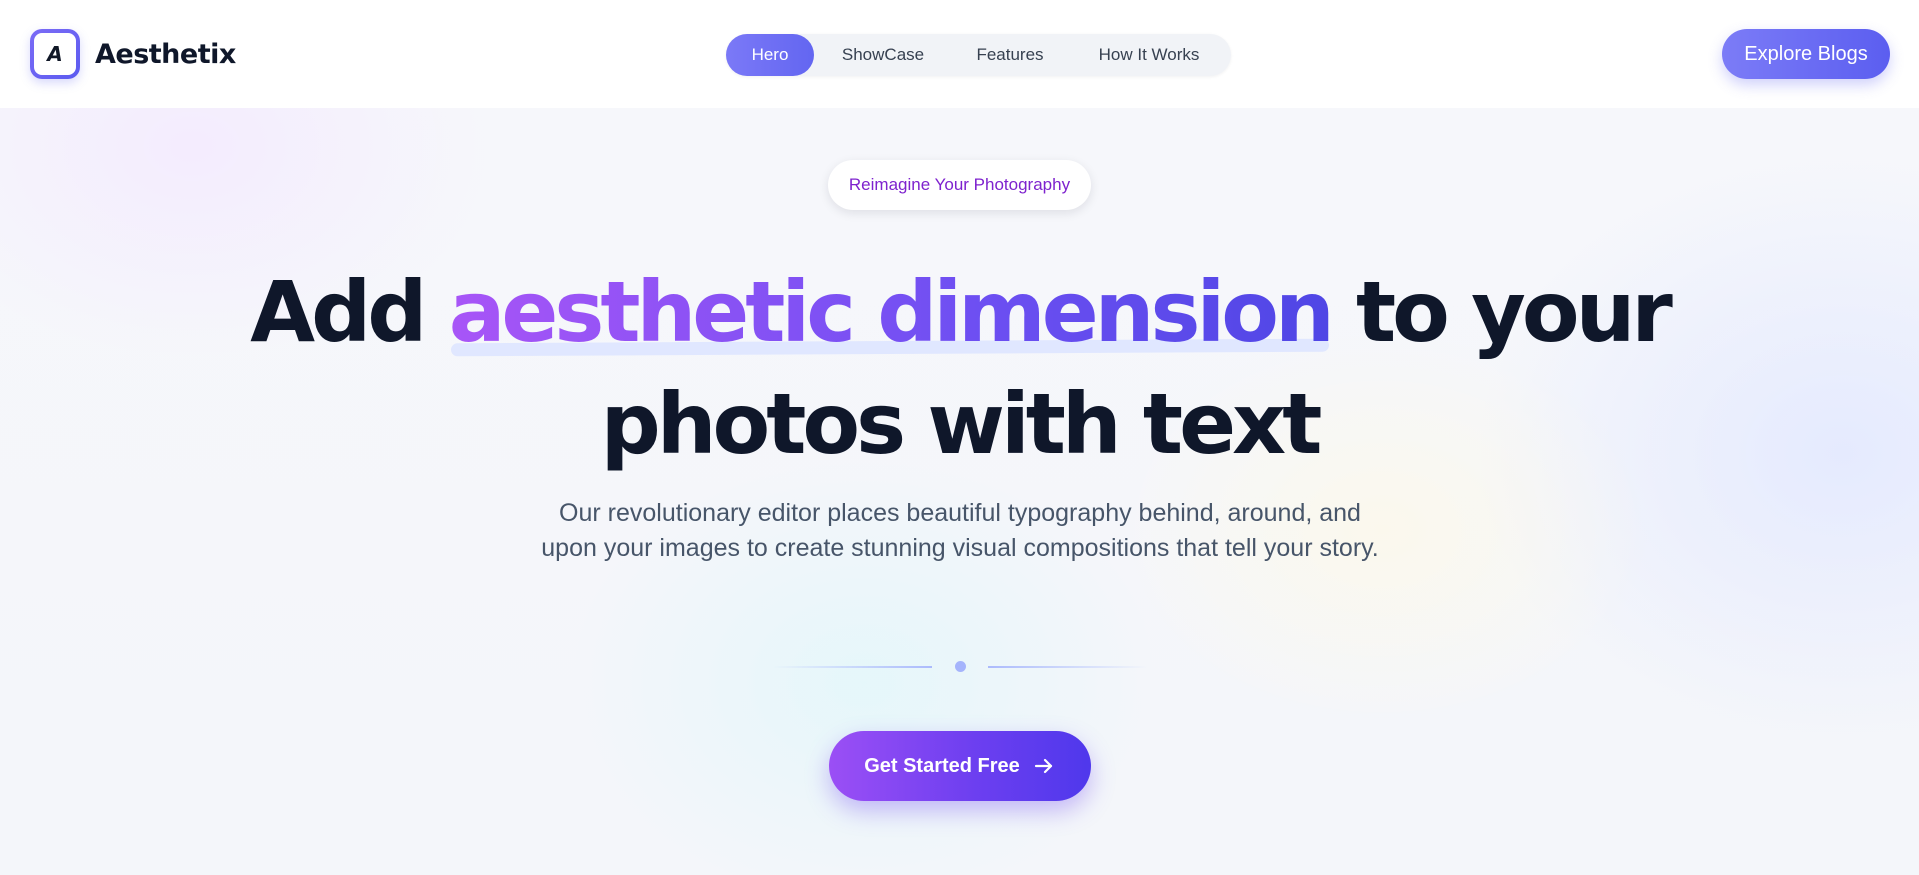  I want to click on brand: A Aesthetix, so click(133, 54).